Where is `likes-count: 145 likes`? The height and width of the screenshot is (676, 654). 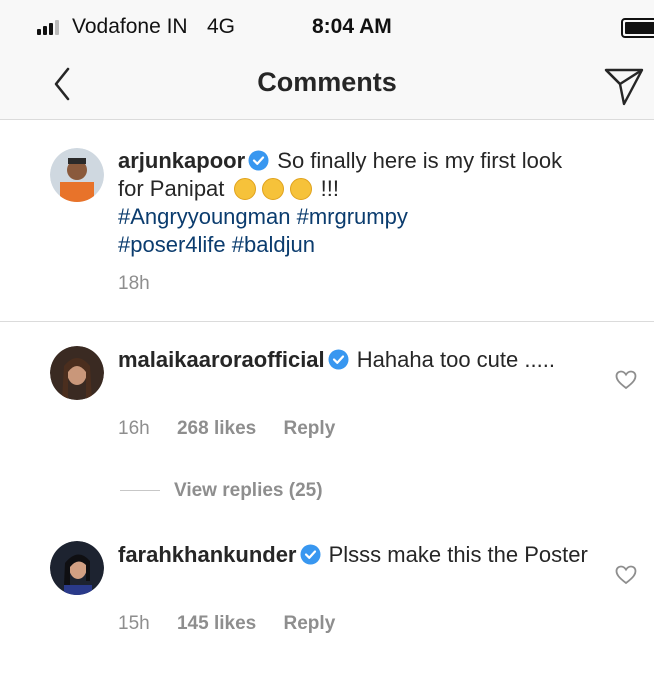
likes-count: 145 likes is located at coordinates (216, 623).